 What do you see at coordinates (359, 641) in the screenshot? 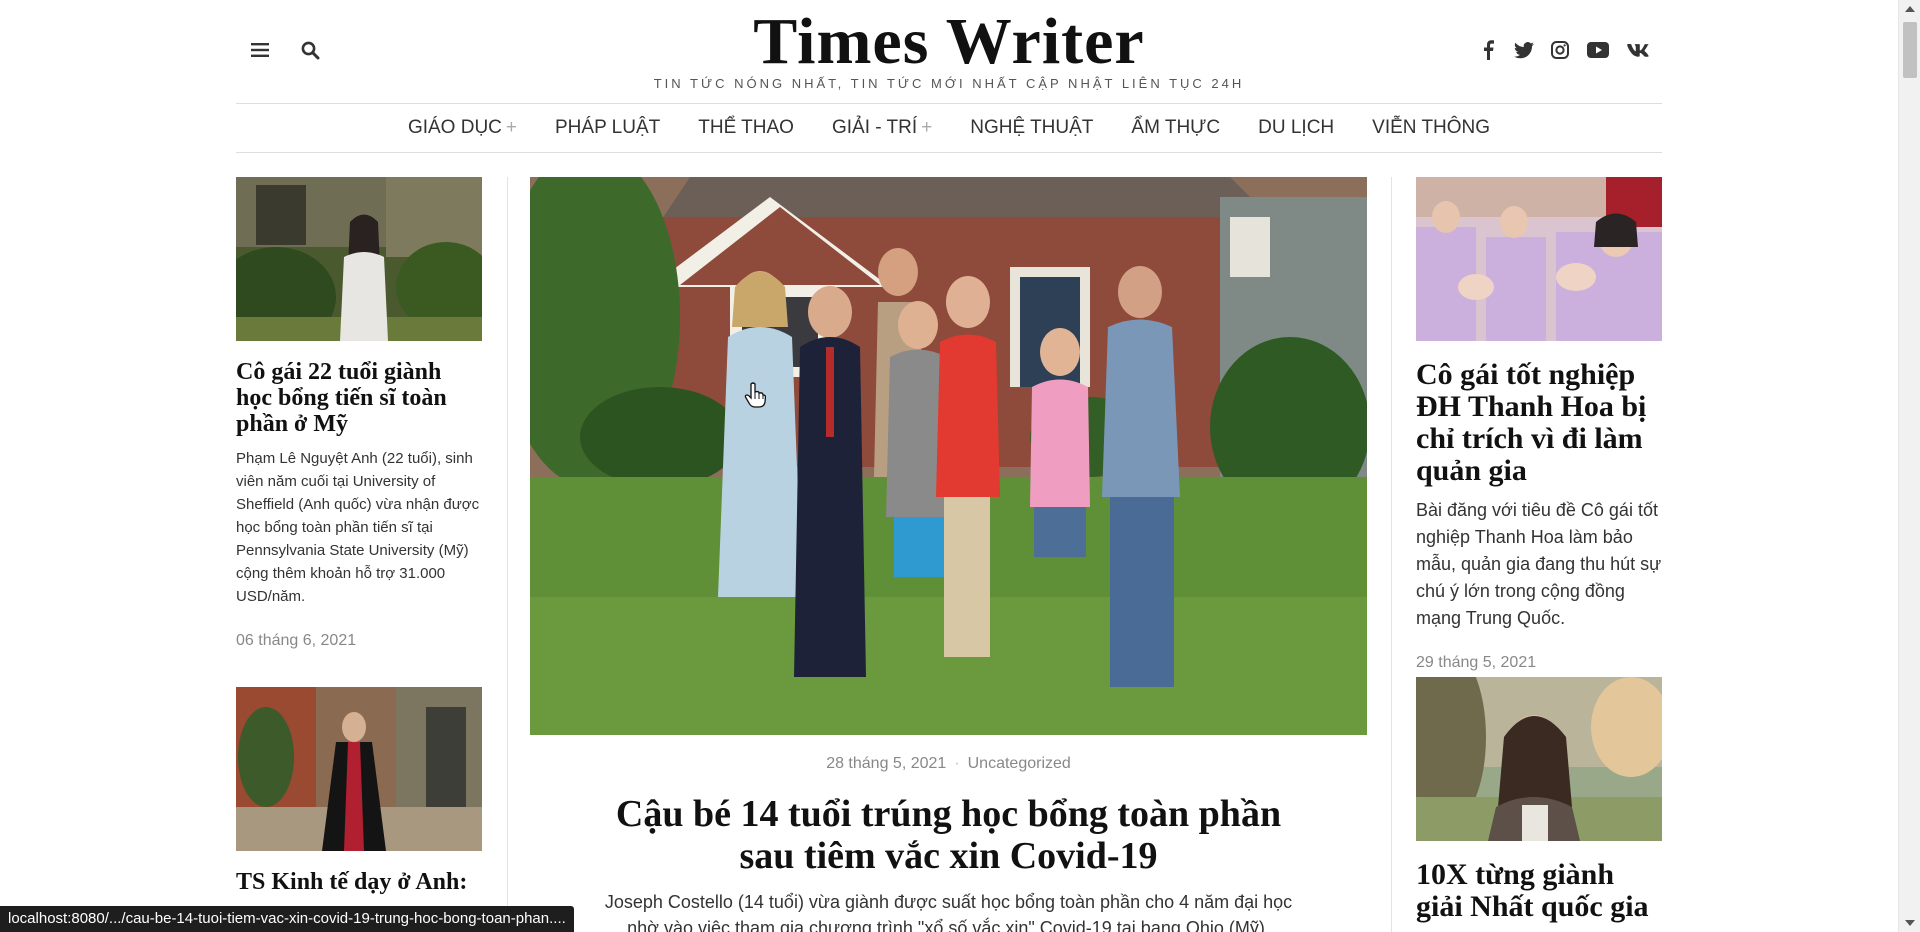
I see `article-date: 06 tháng 6, 2021` at bounding box center [359, 641].